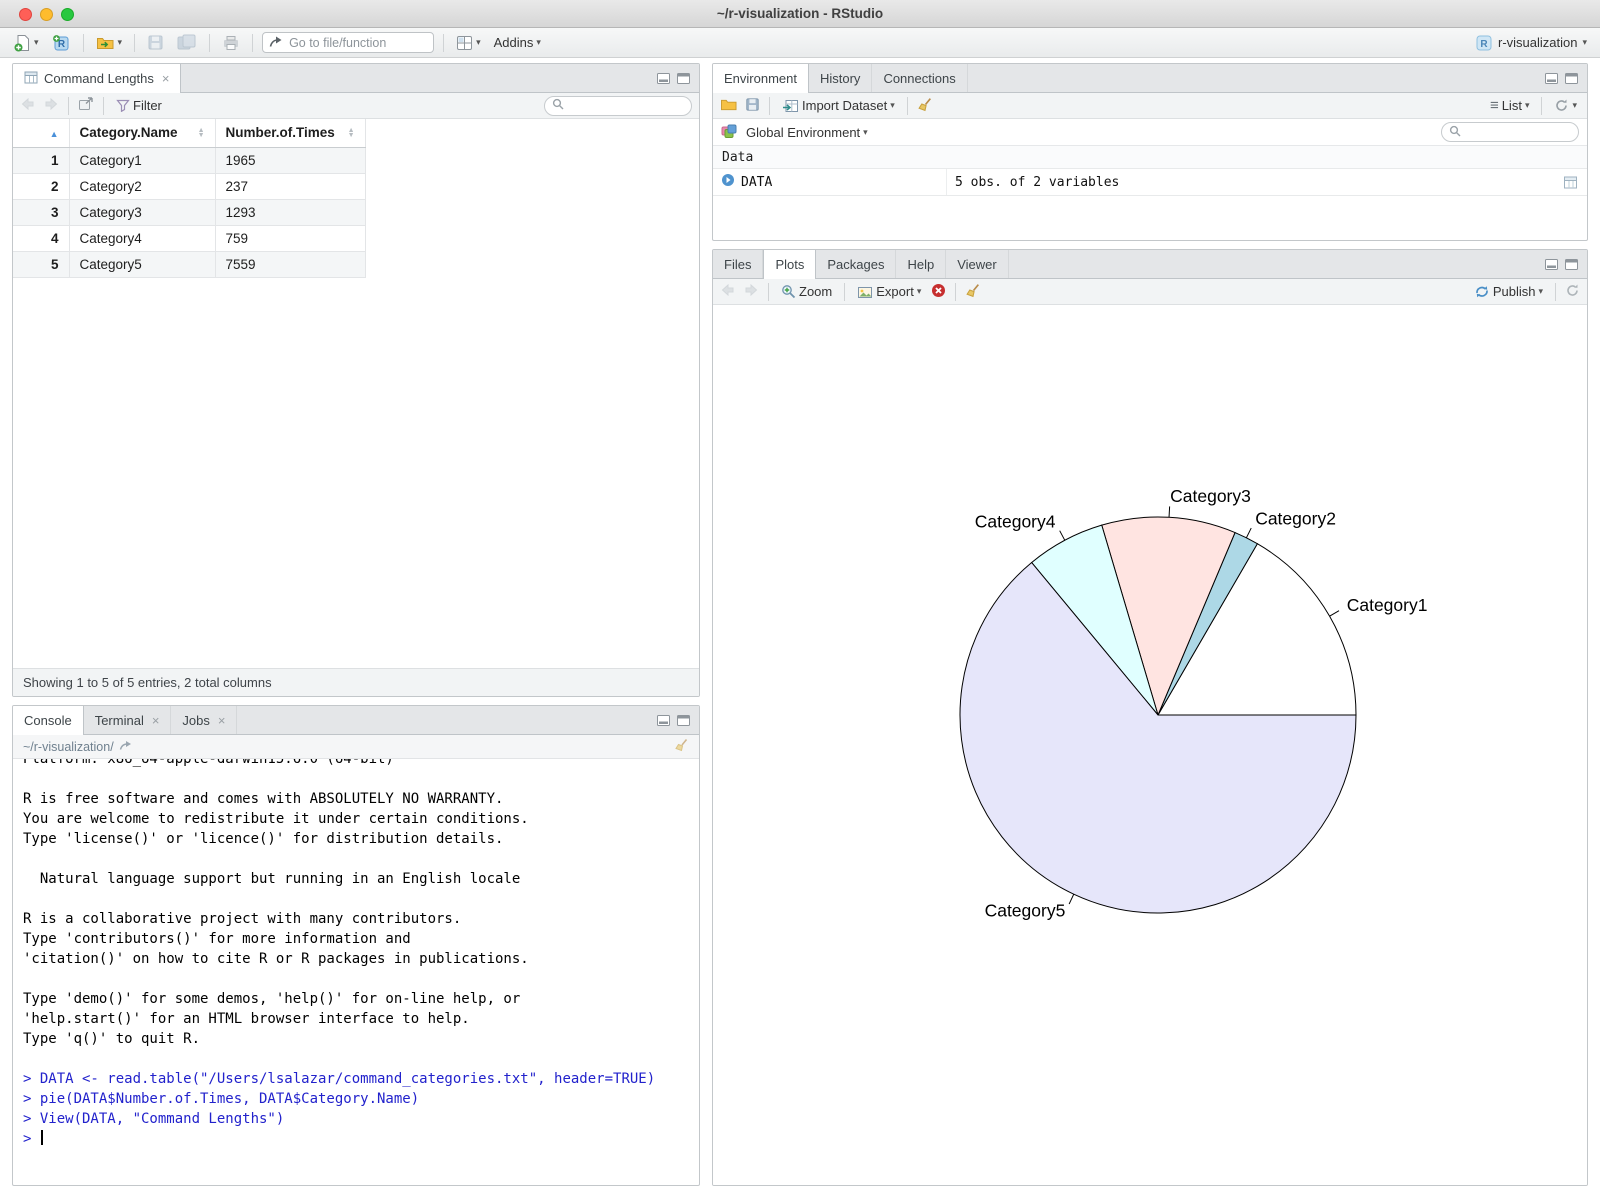 The image size is (1600, 1195). Describe the element at coordinates (189, 160) in the screenshot. I see `table-row: 1 Category1 1965` at that location.